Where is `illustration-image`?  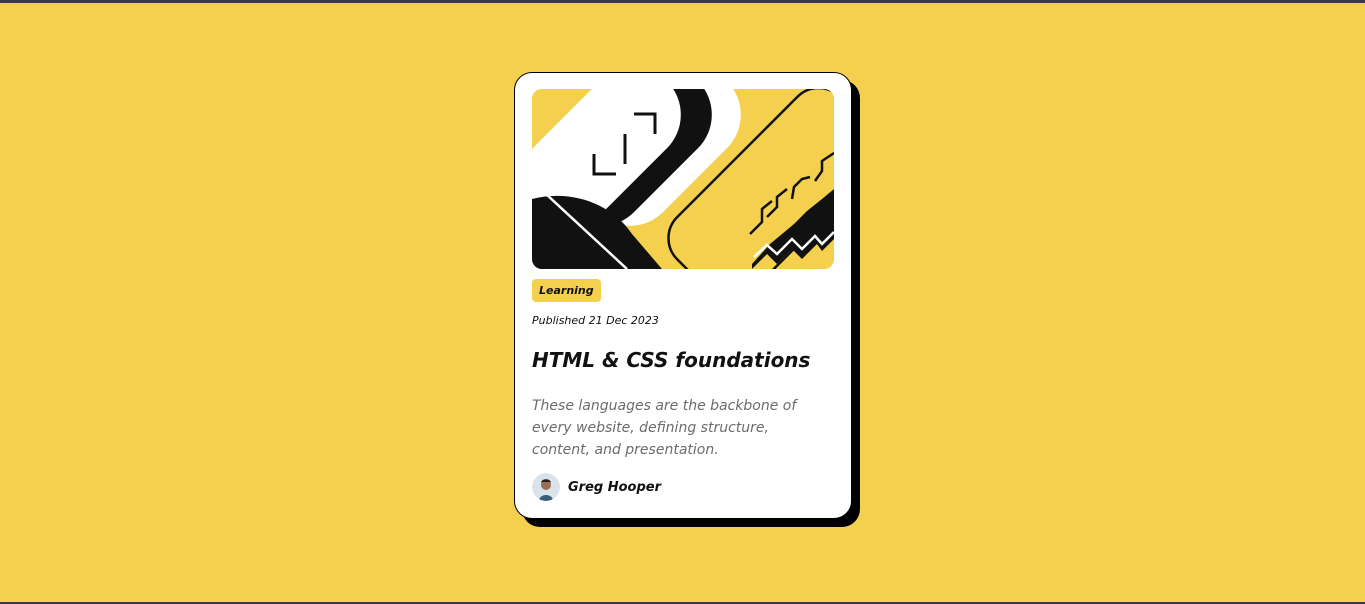 illustration-image is located at coordinates (683, 179).